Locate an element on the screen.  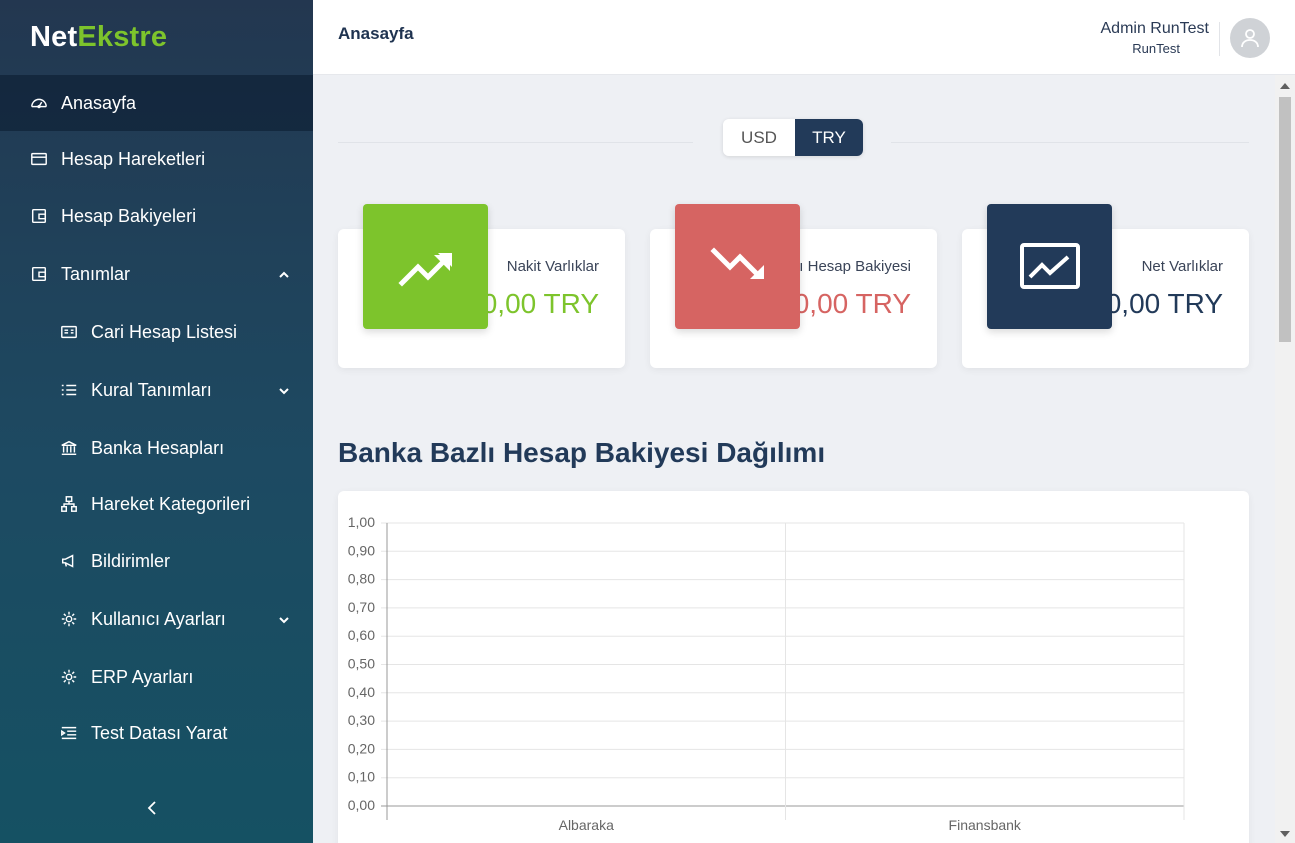
logo-part-net: Net is located at coordinates (54, 37).